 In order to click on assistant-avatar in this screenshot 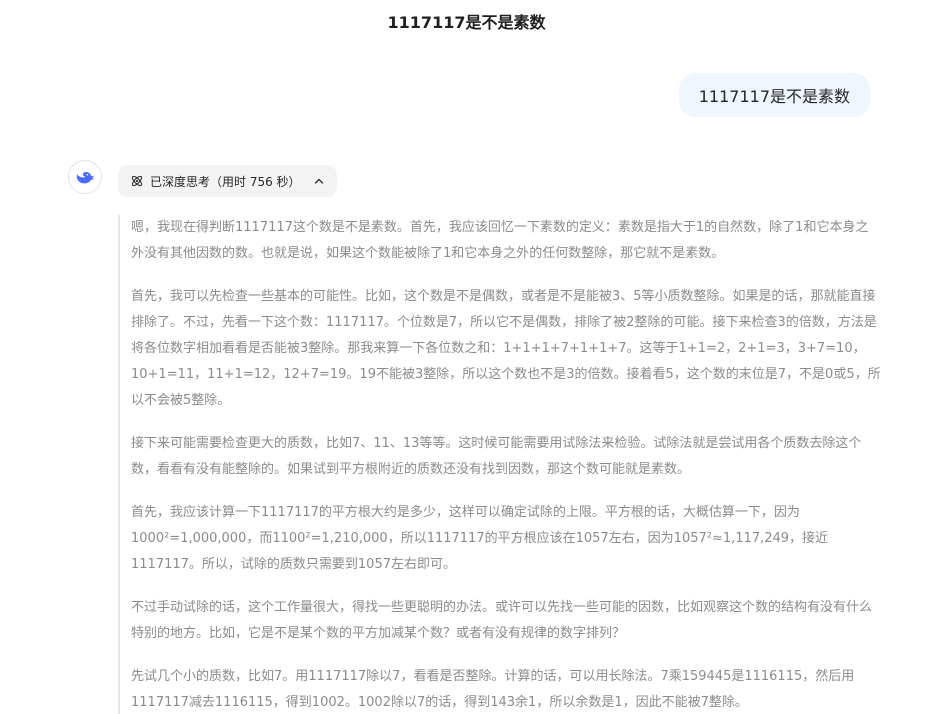, I will do `click(85, 177)`.